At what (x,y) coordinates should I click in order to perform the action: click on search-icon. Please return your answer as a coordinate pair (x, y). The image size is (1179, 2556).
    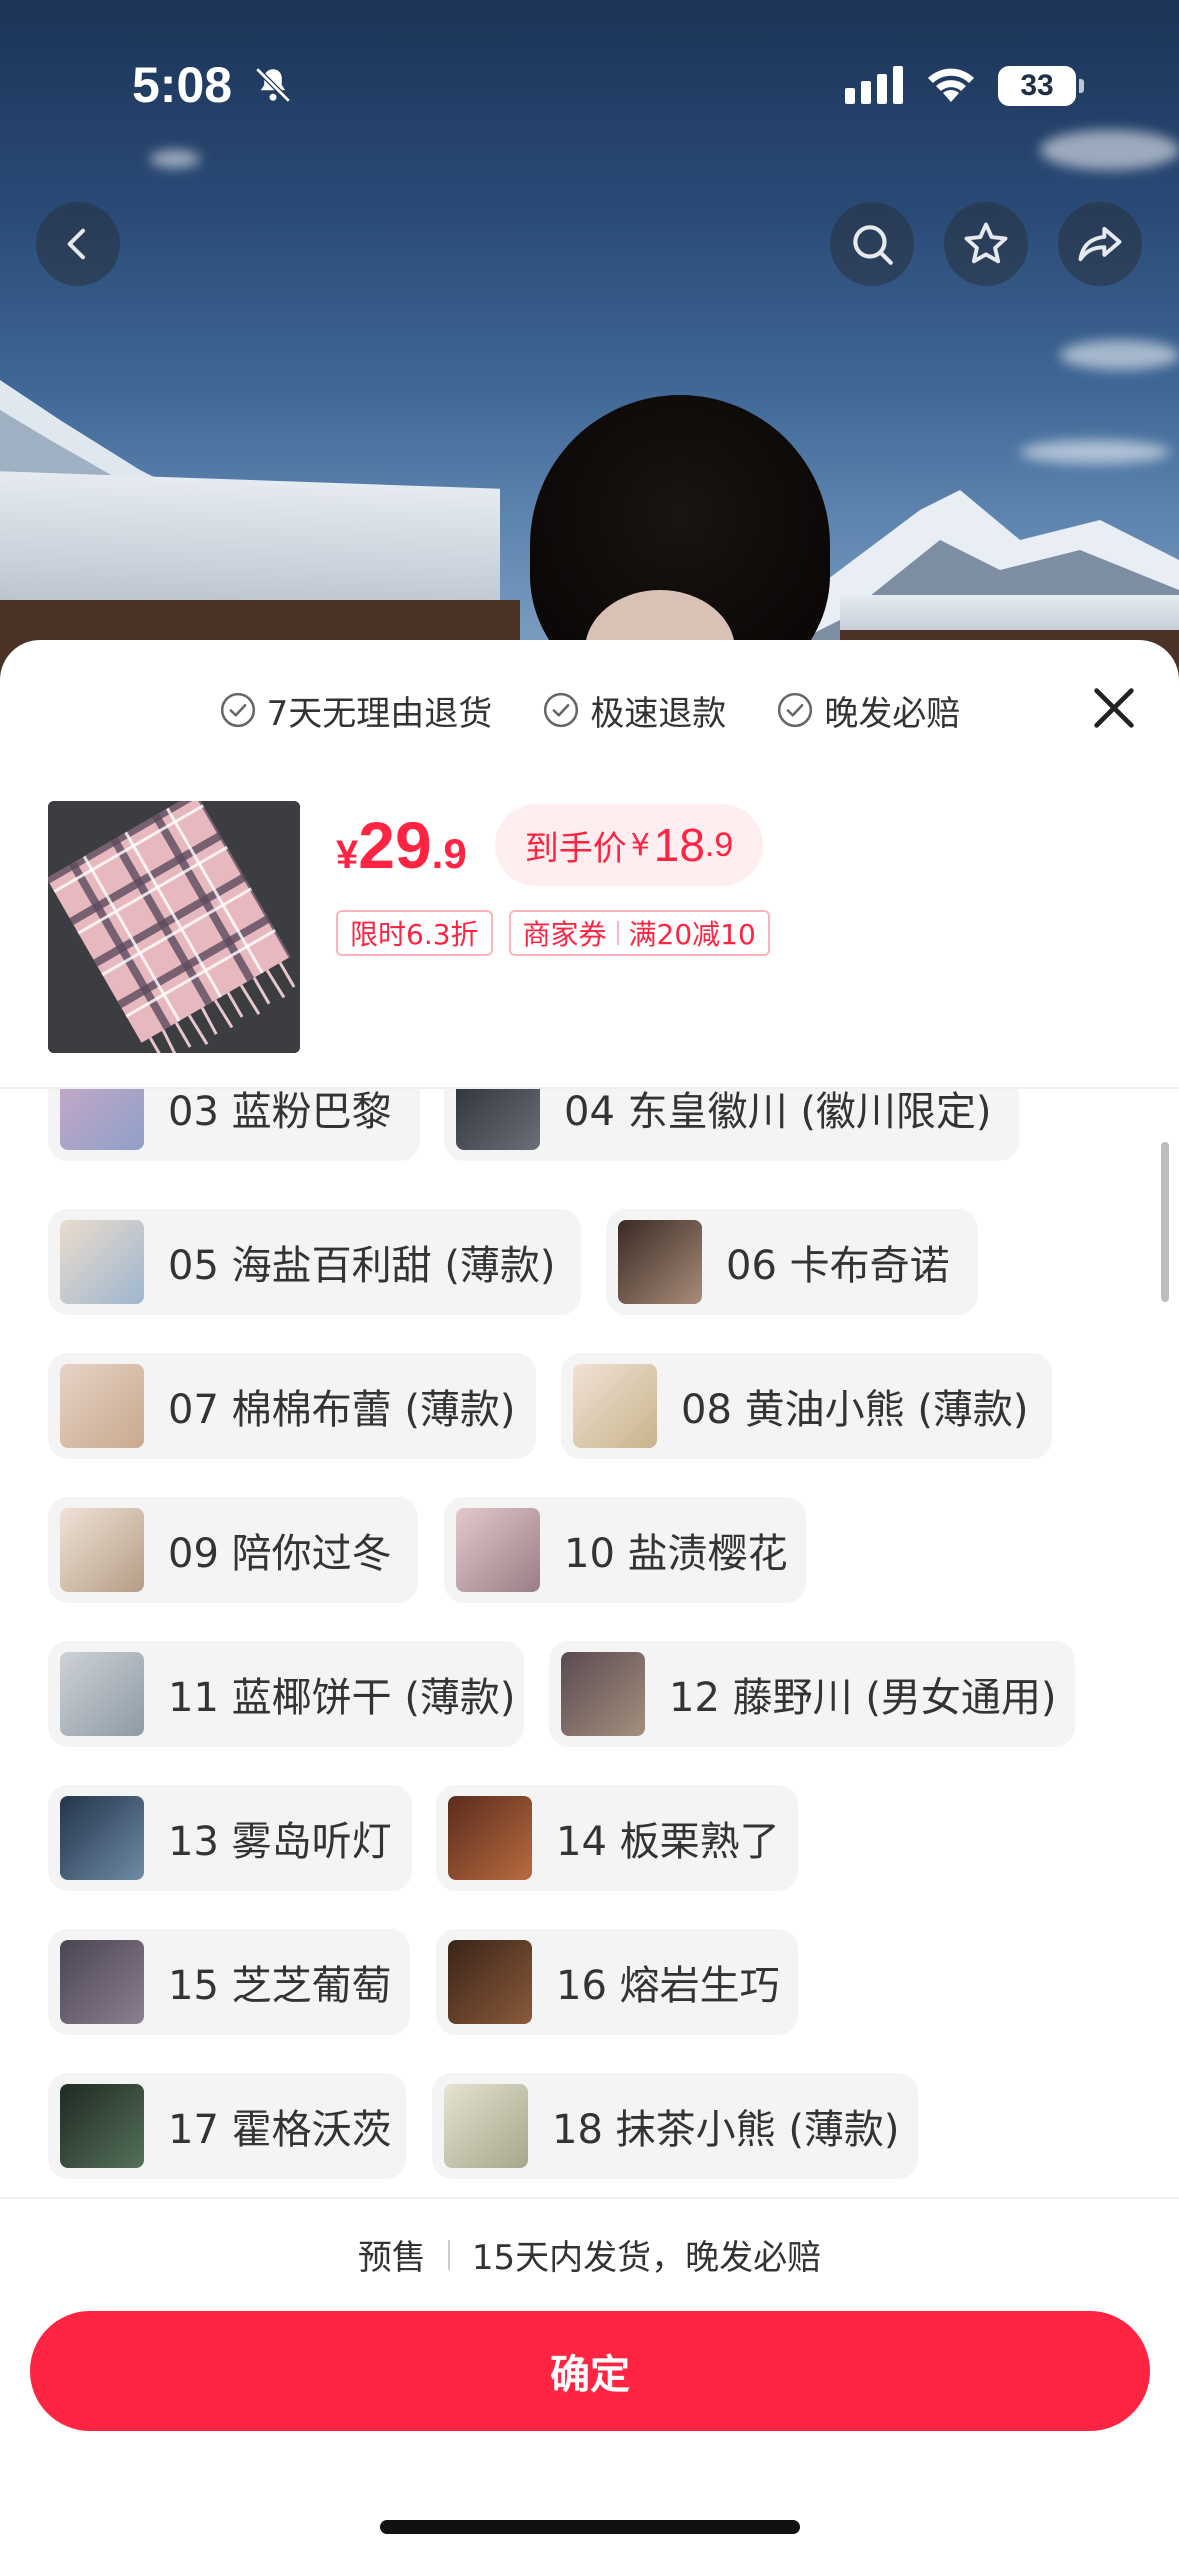
    Looking at the image, I should click on (873, 245).